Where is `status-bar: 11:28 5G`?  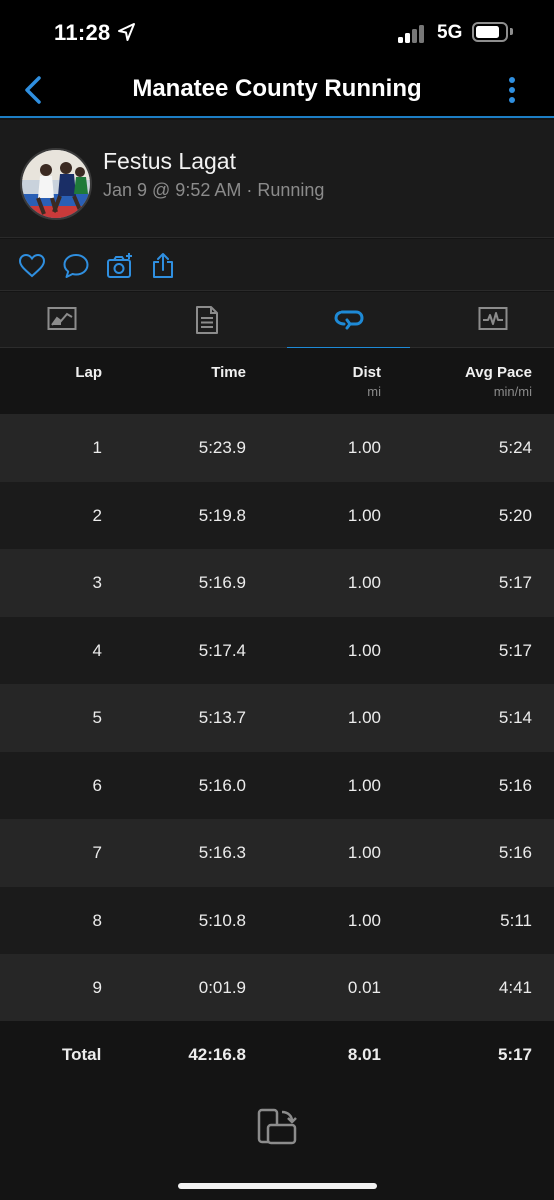
status-bar: 11:28 5G is located at coordinates (277, 32).